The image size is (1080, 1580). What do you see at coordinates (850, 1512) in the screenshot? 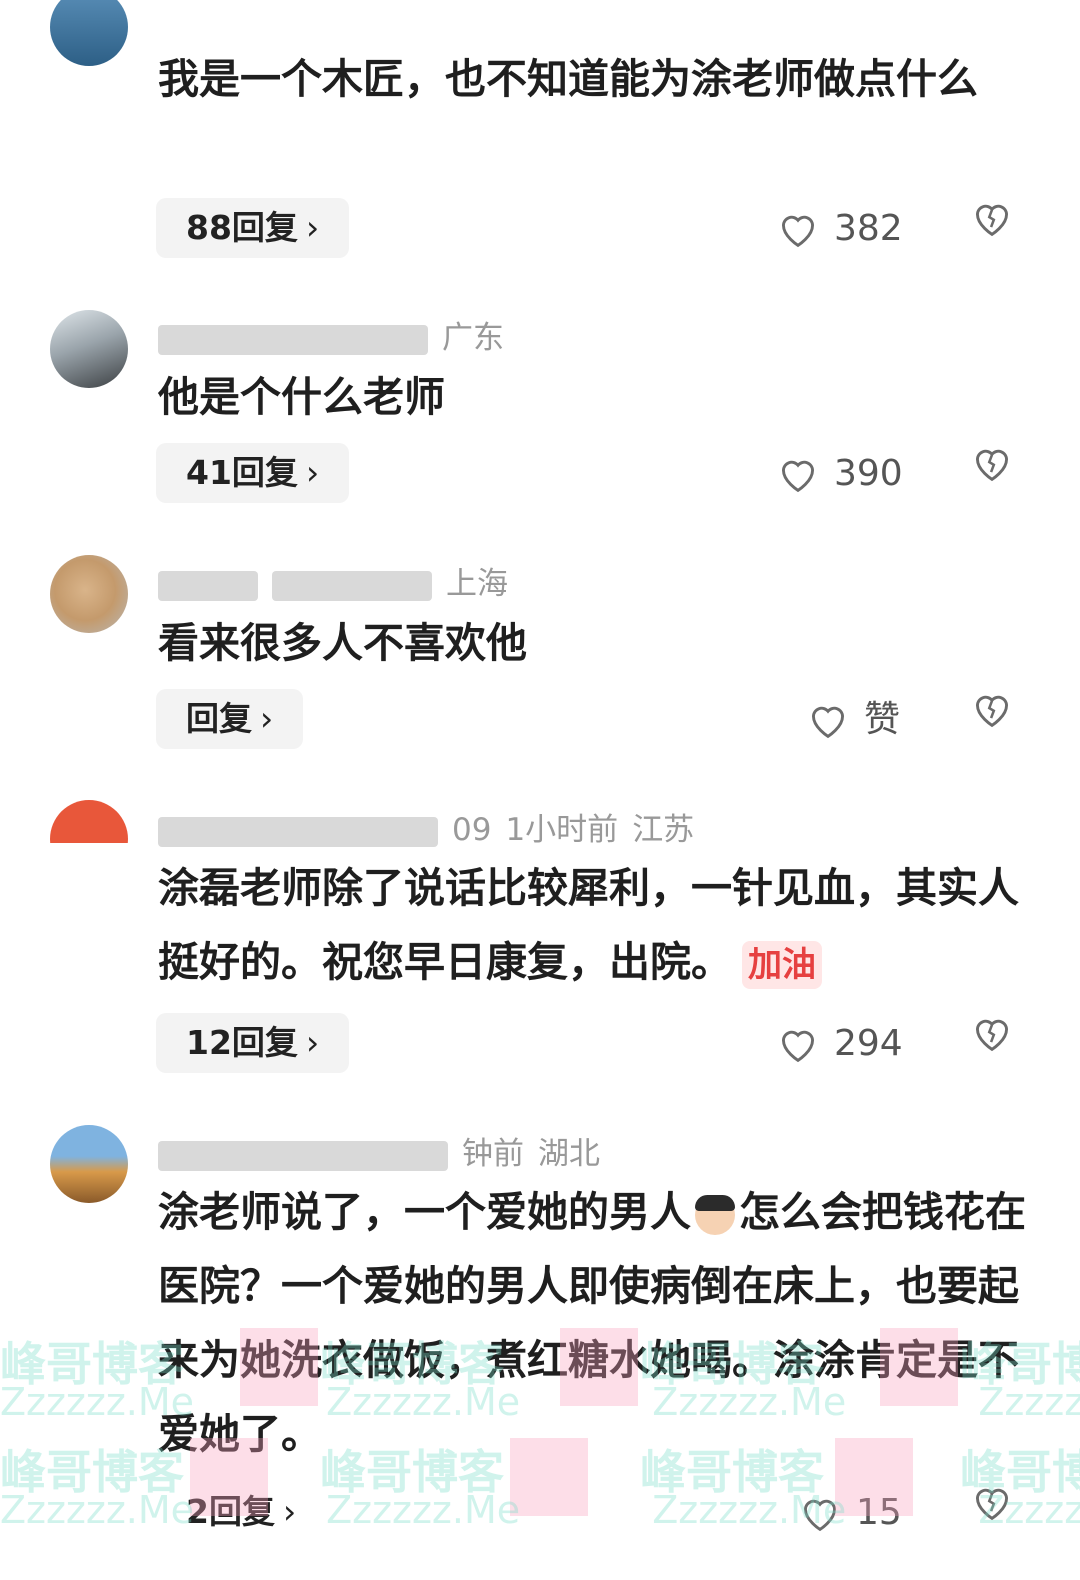
I see `like-button: 15` at bounding box center [850, 1512].